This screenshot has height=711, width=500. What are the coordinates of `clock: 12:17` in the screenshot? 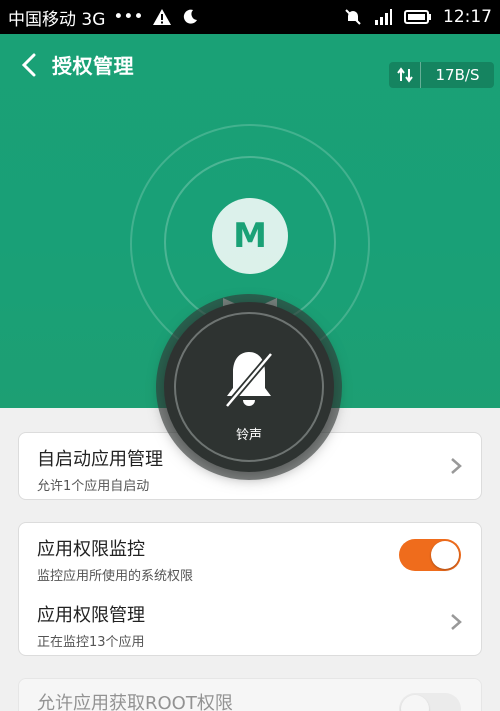 It's located at (467, 17).